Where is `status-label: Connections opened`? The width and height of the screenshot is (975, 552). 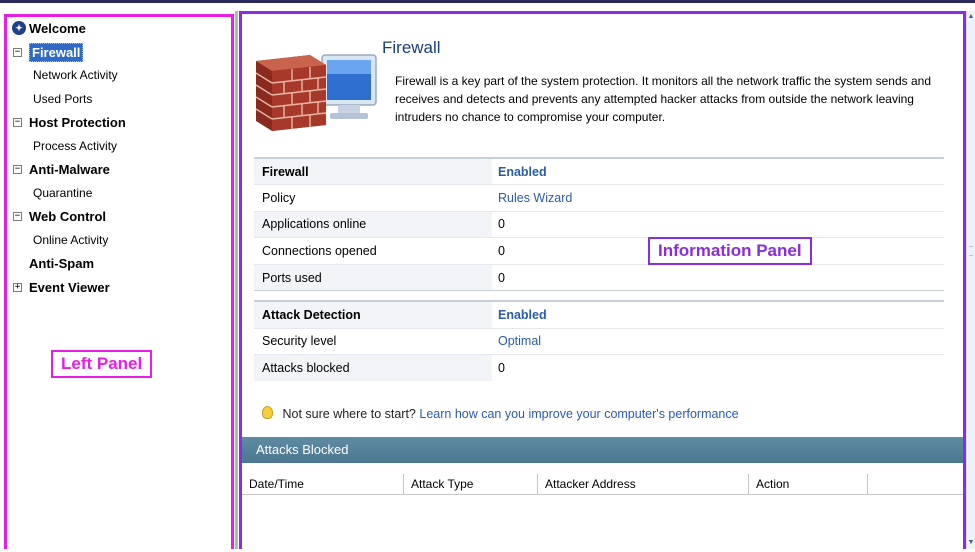 status-label: Connections opened is located at coordinates (373, 251).